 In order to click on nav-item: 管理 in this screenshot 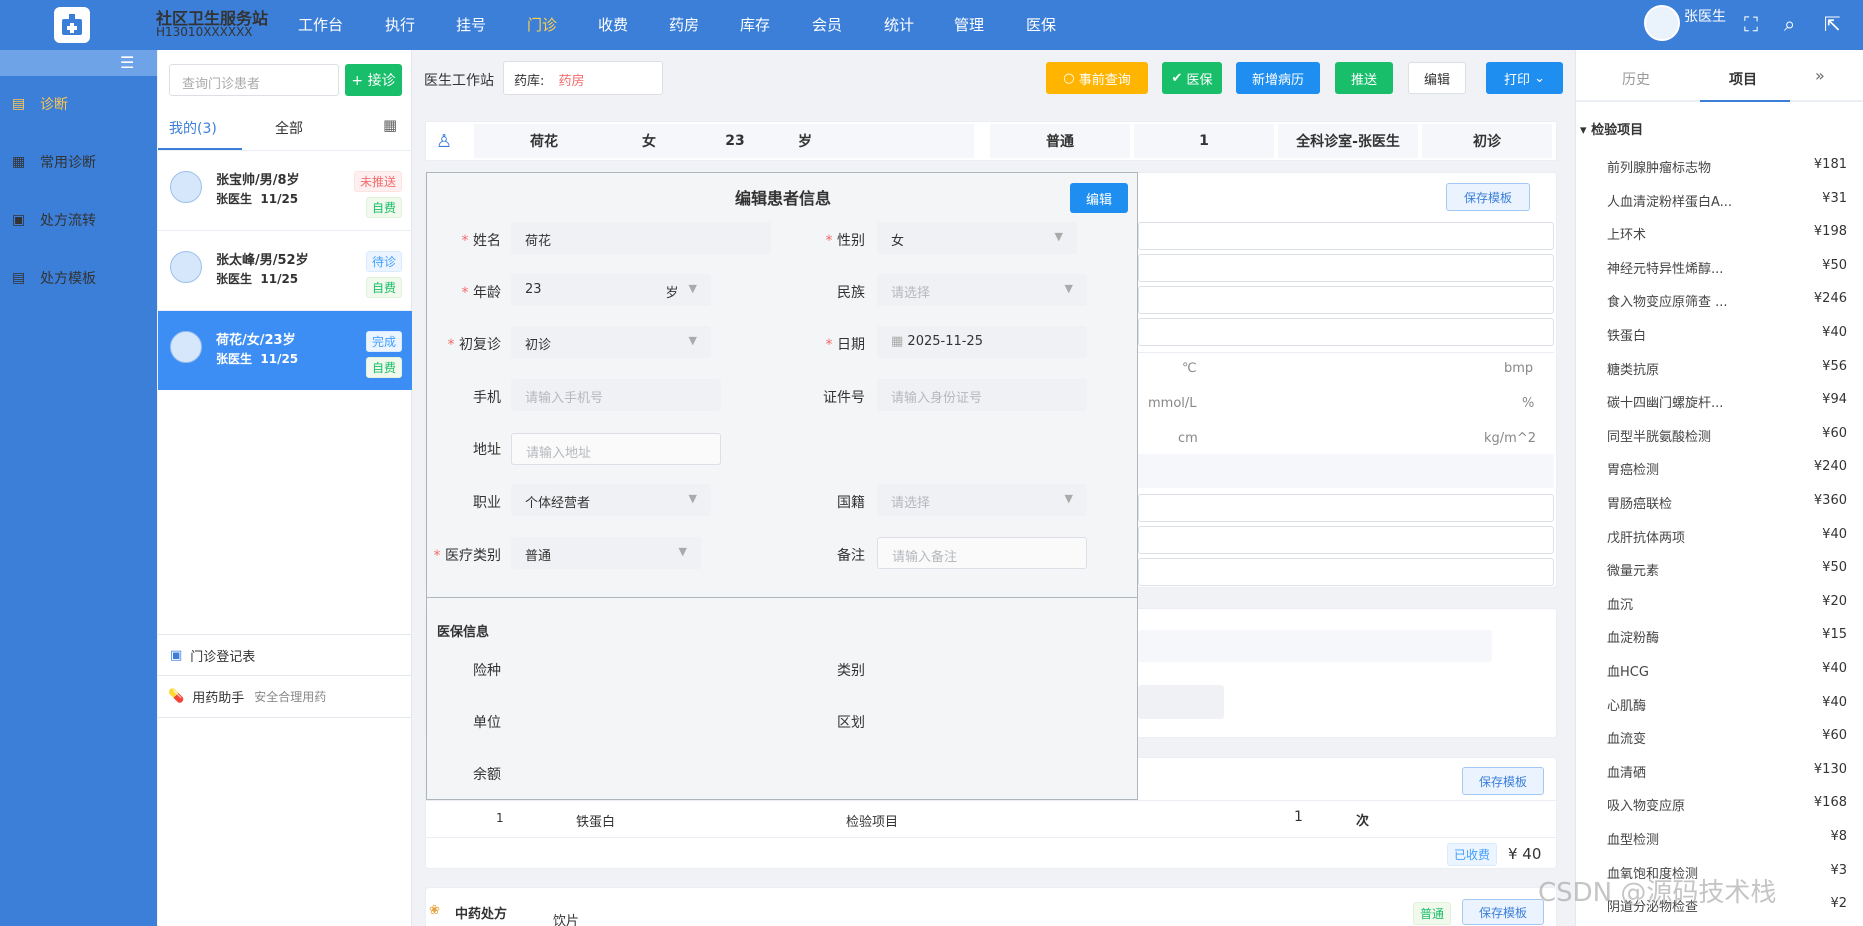, I will do `click(969, 24)`.